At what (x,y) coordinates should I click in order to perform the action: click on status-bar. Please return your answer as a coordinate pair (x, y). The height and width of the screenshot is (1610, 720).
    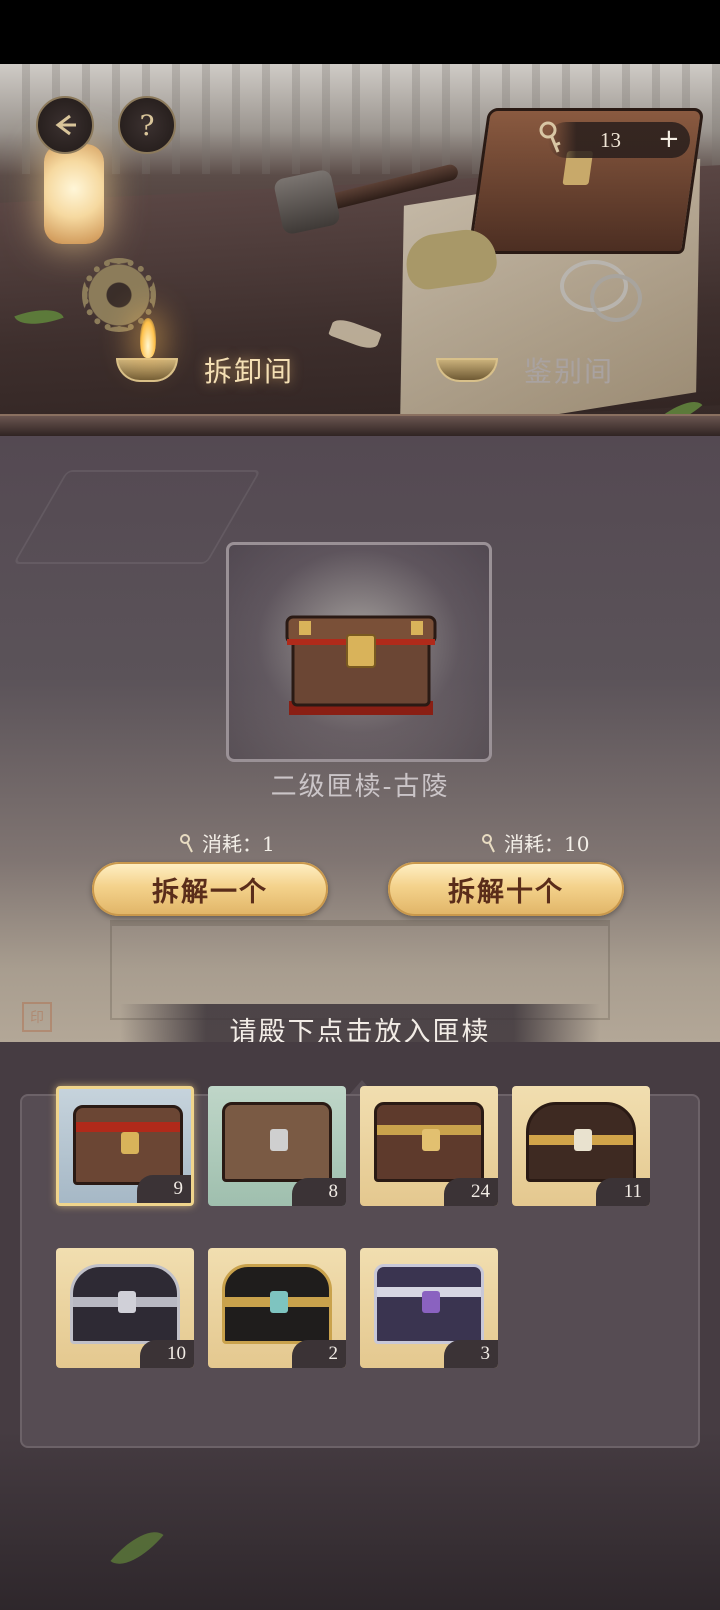
    Looking at the image, I should click on (360, 32).